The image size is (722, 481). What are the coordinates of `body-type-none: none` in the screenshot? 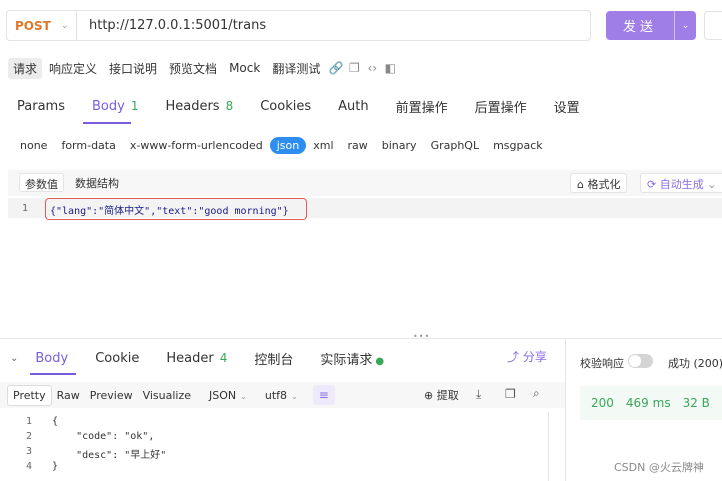 It's located at (33, 145).